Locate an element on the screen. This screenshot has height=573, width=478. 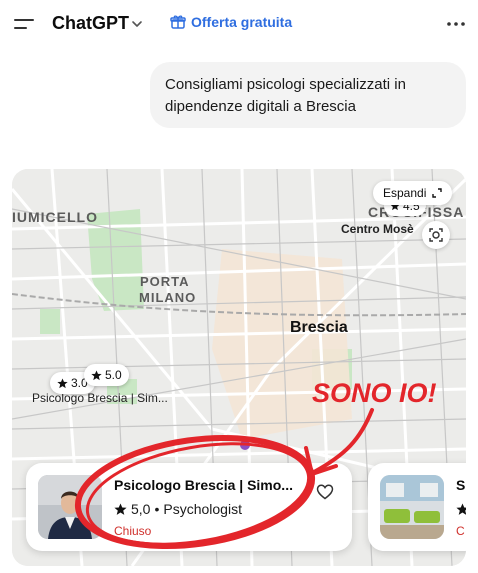
place-status: Chiuso is located at coordinates (133, 531).